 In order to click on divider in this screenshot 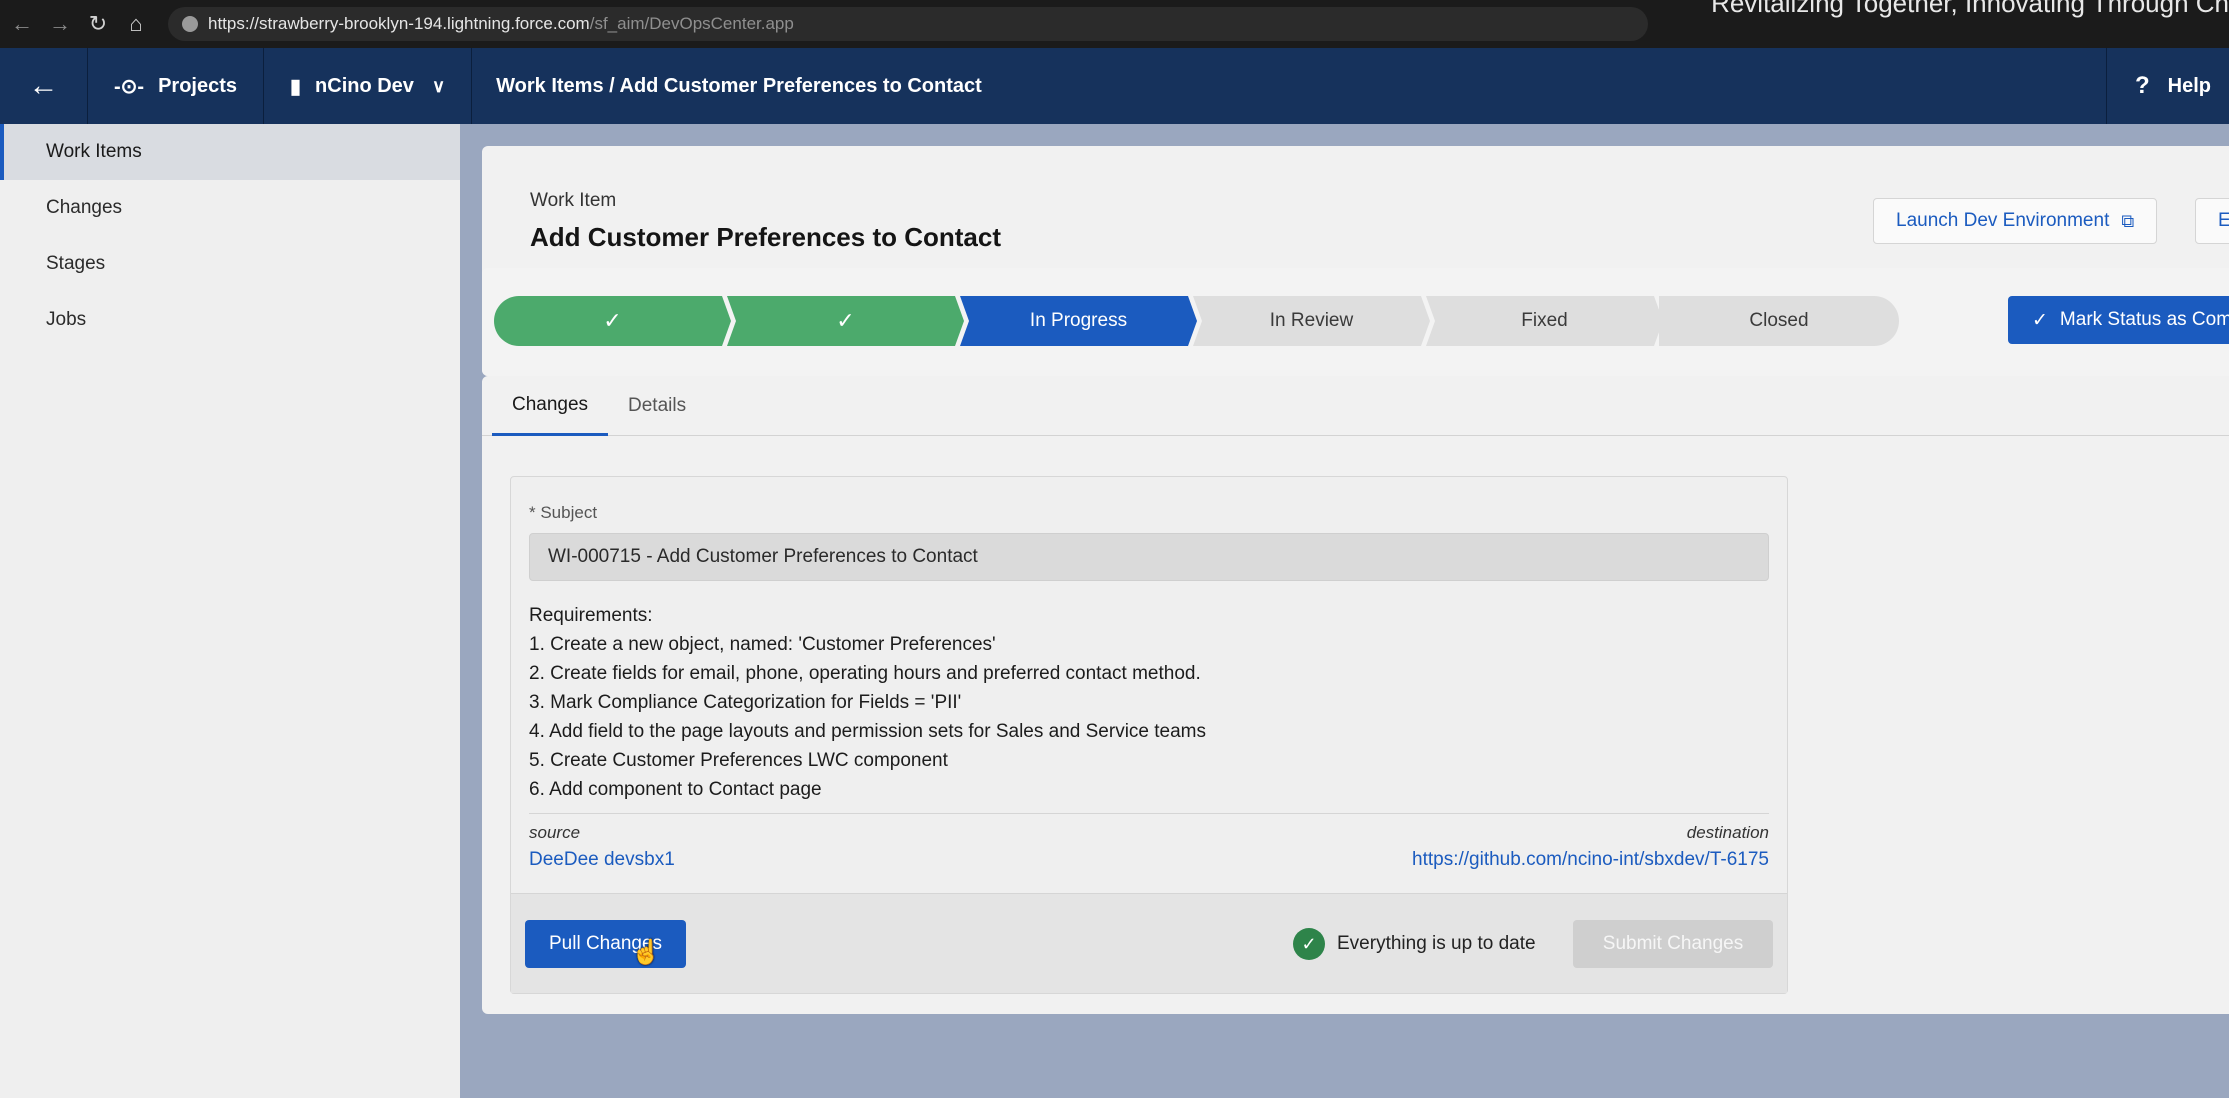, I will do `click(1149, 813)`.